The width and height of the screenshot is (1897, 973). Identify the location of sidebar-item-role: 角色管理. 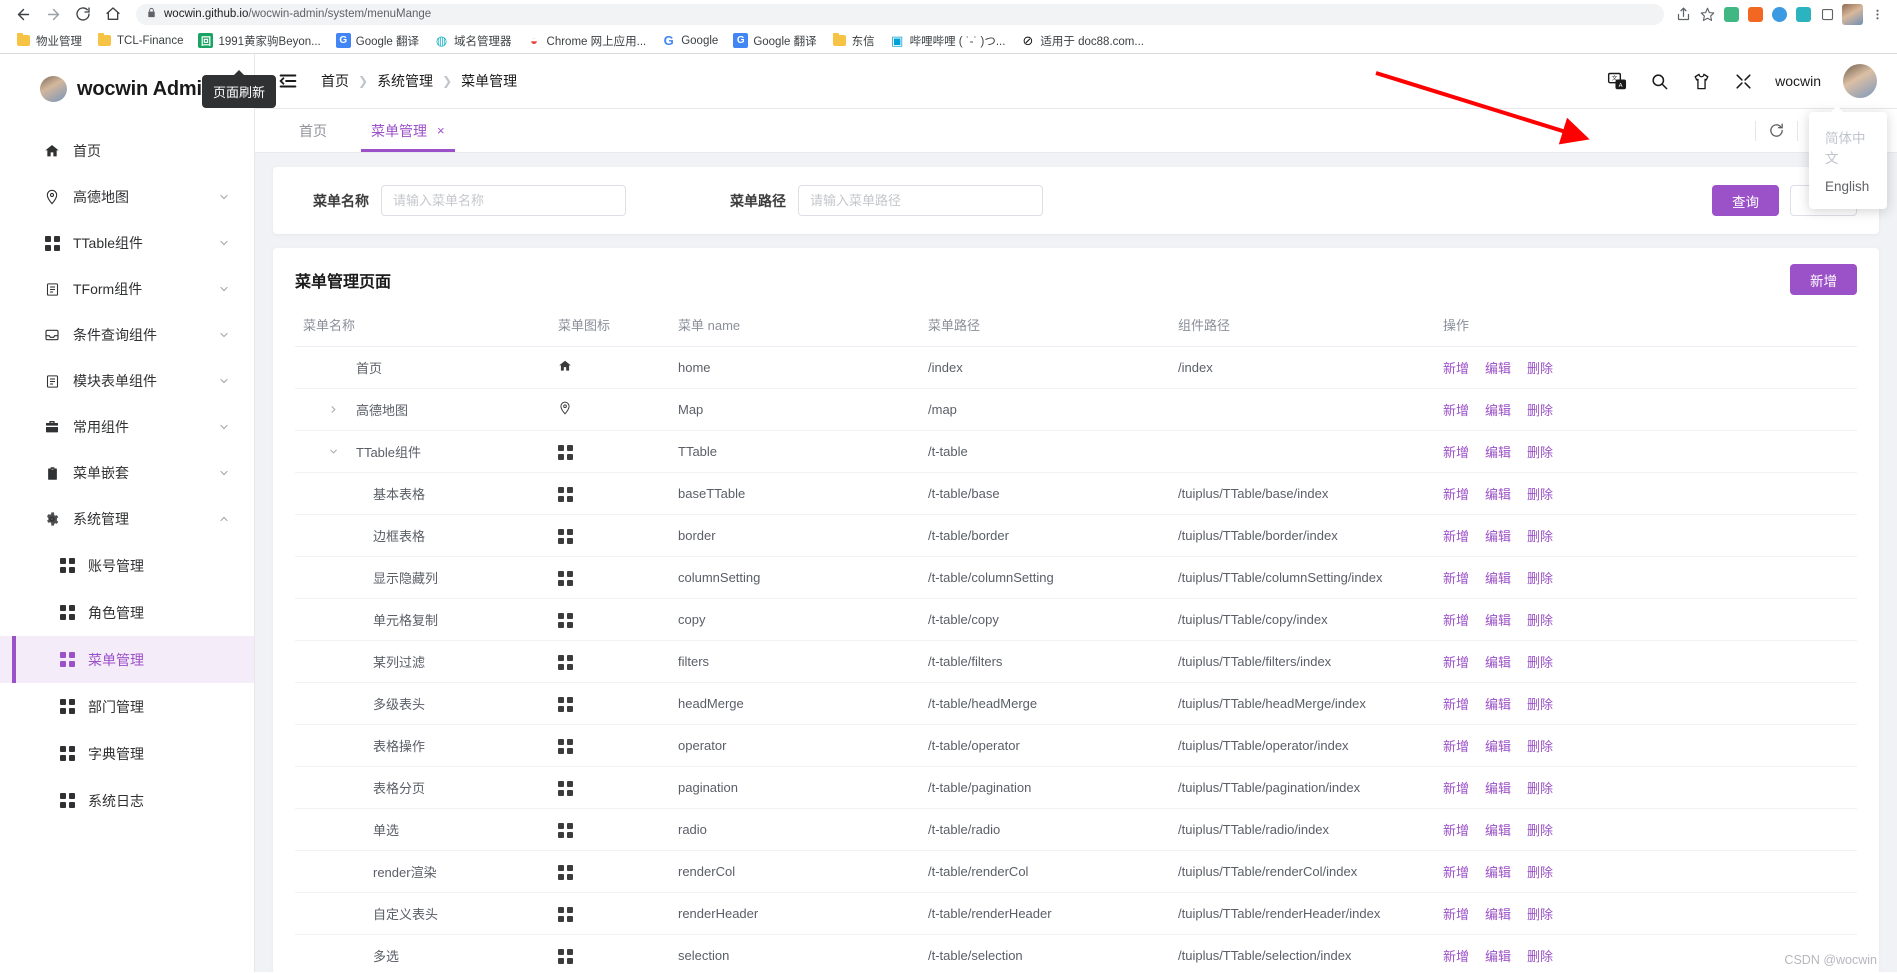
(127, 612).